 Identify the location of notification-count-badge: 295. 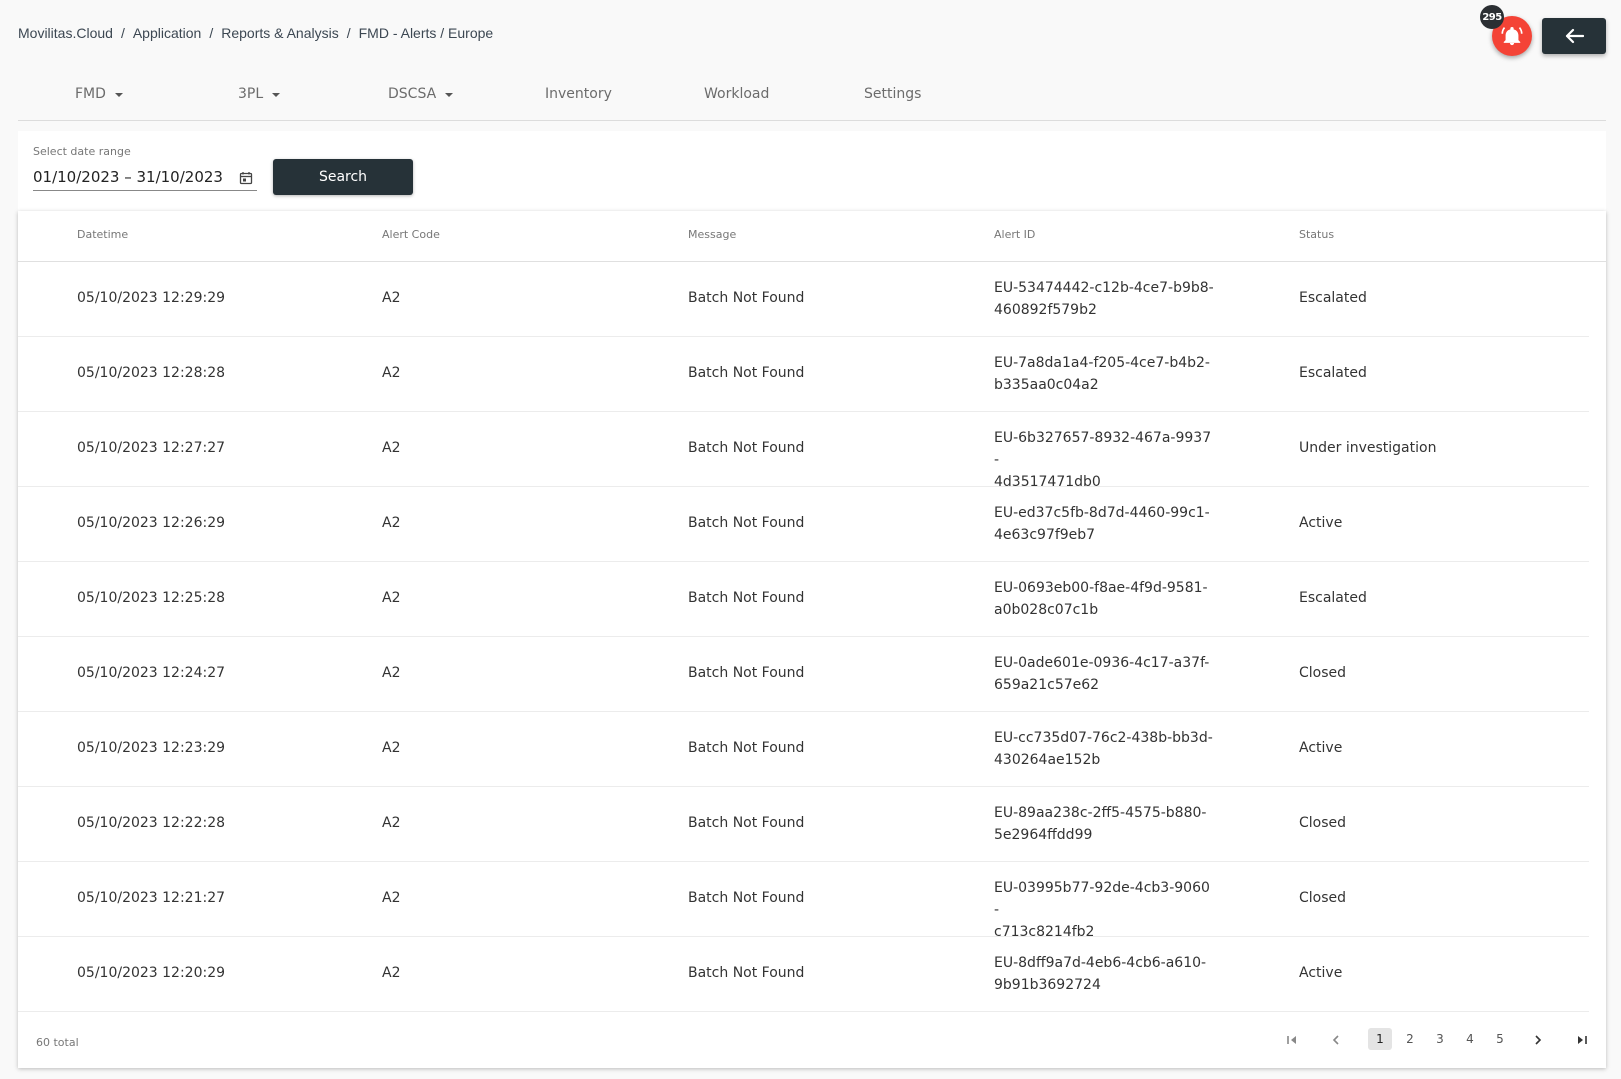
(1492, 17).